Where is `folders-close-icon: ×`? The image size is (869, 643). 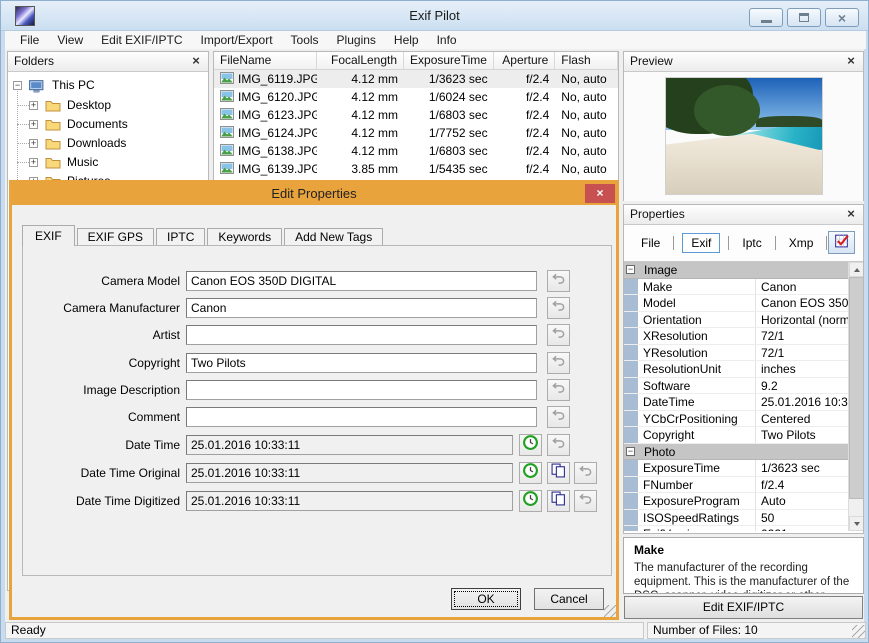 folders-close-icon: × is located at coordinates (196, 61).